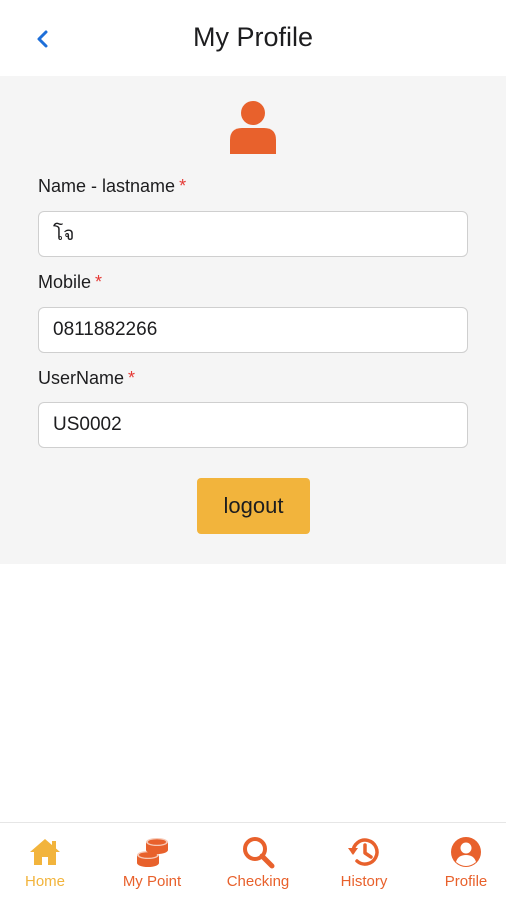  What do you see at coordinates (253, 234) in the screenshot?
I see `name-lastname-field` at bounding box center [253, 234].